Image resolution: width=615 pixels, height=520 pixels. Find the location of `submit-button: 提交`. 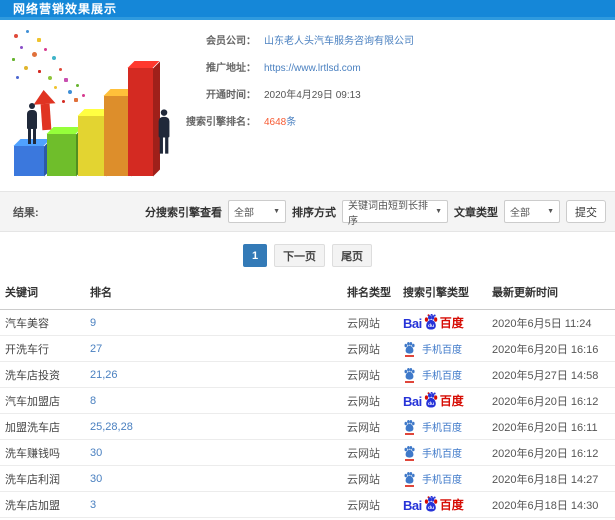

submit-button: 提交 is located at coordinates (586, 211).